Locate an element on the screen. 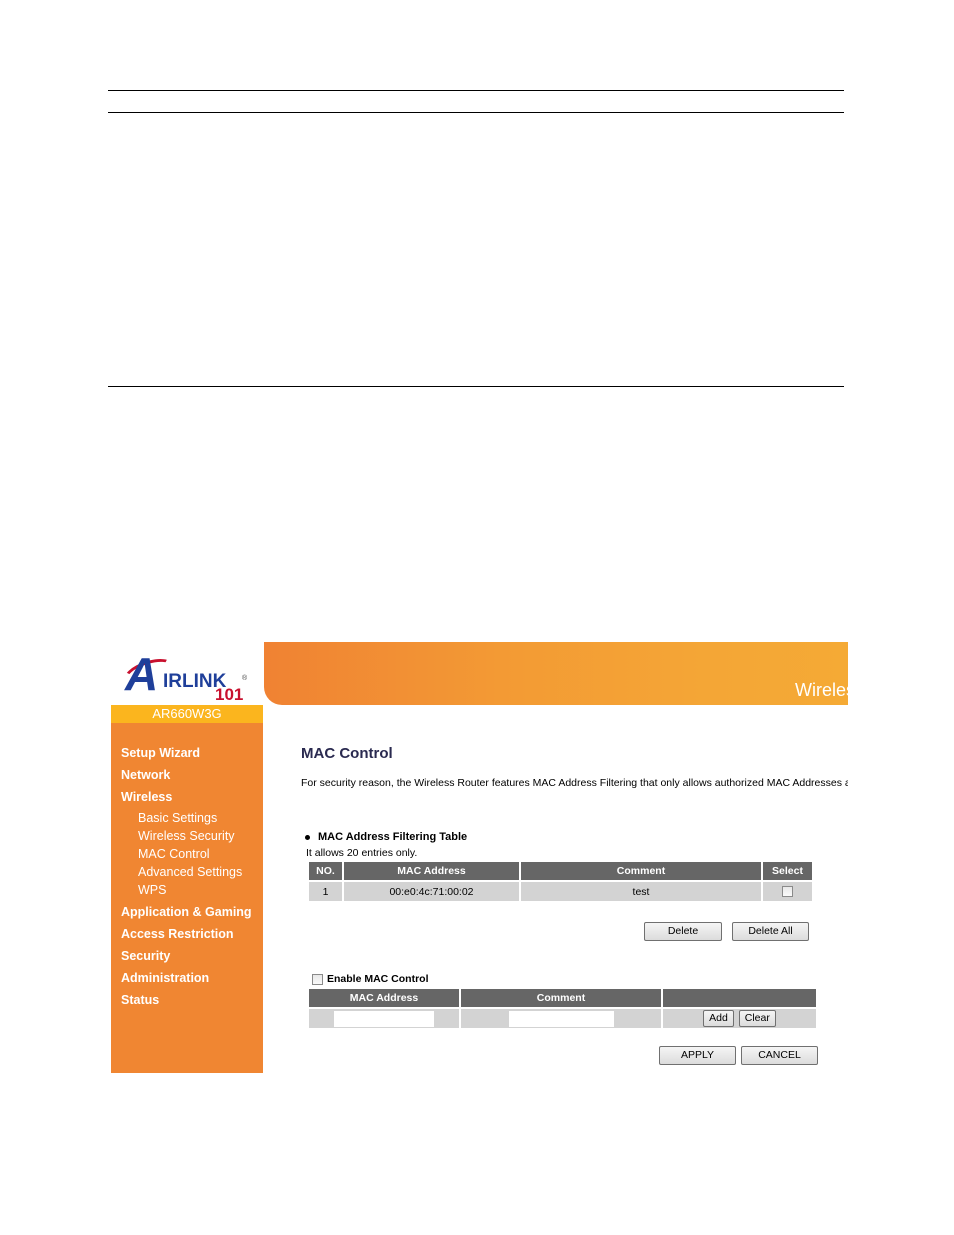 The width and height of the screenshot is (954, 1235). row-mac-address: 00:e0:4c:71:00:02 is located at coordinates (431, 891).